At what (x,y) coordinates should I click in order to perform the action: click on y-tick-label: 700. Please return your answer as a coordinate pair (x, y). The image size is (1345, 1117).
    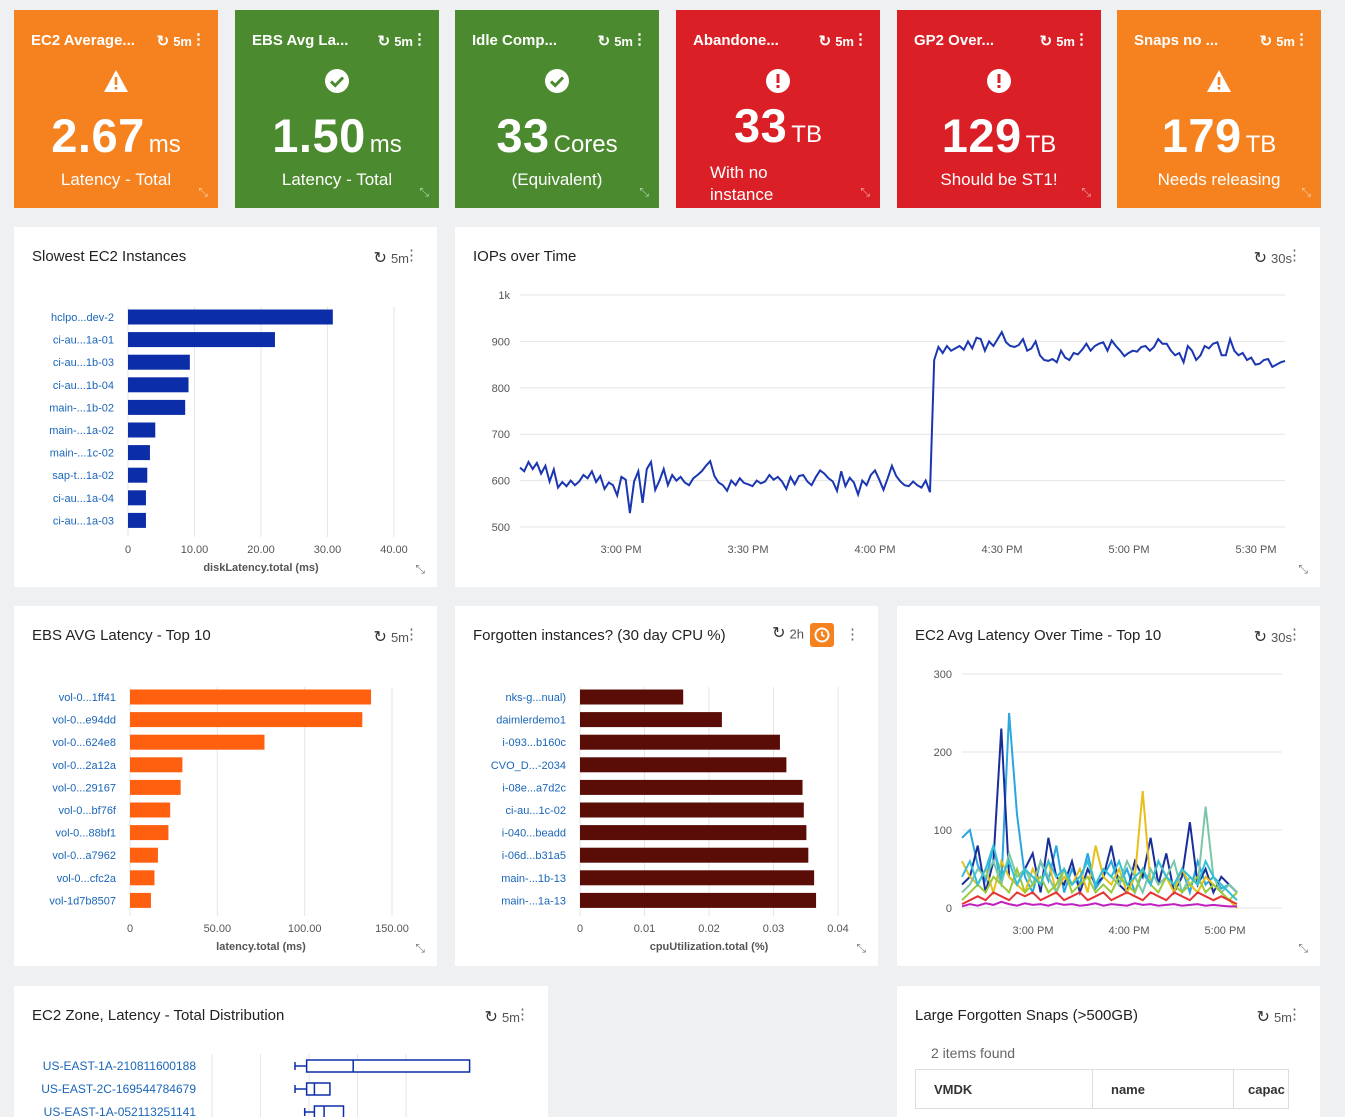
    Looking at the image, I should click on (501, 435).